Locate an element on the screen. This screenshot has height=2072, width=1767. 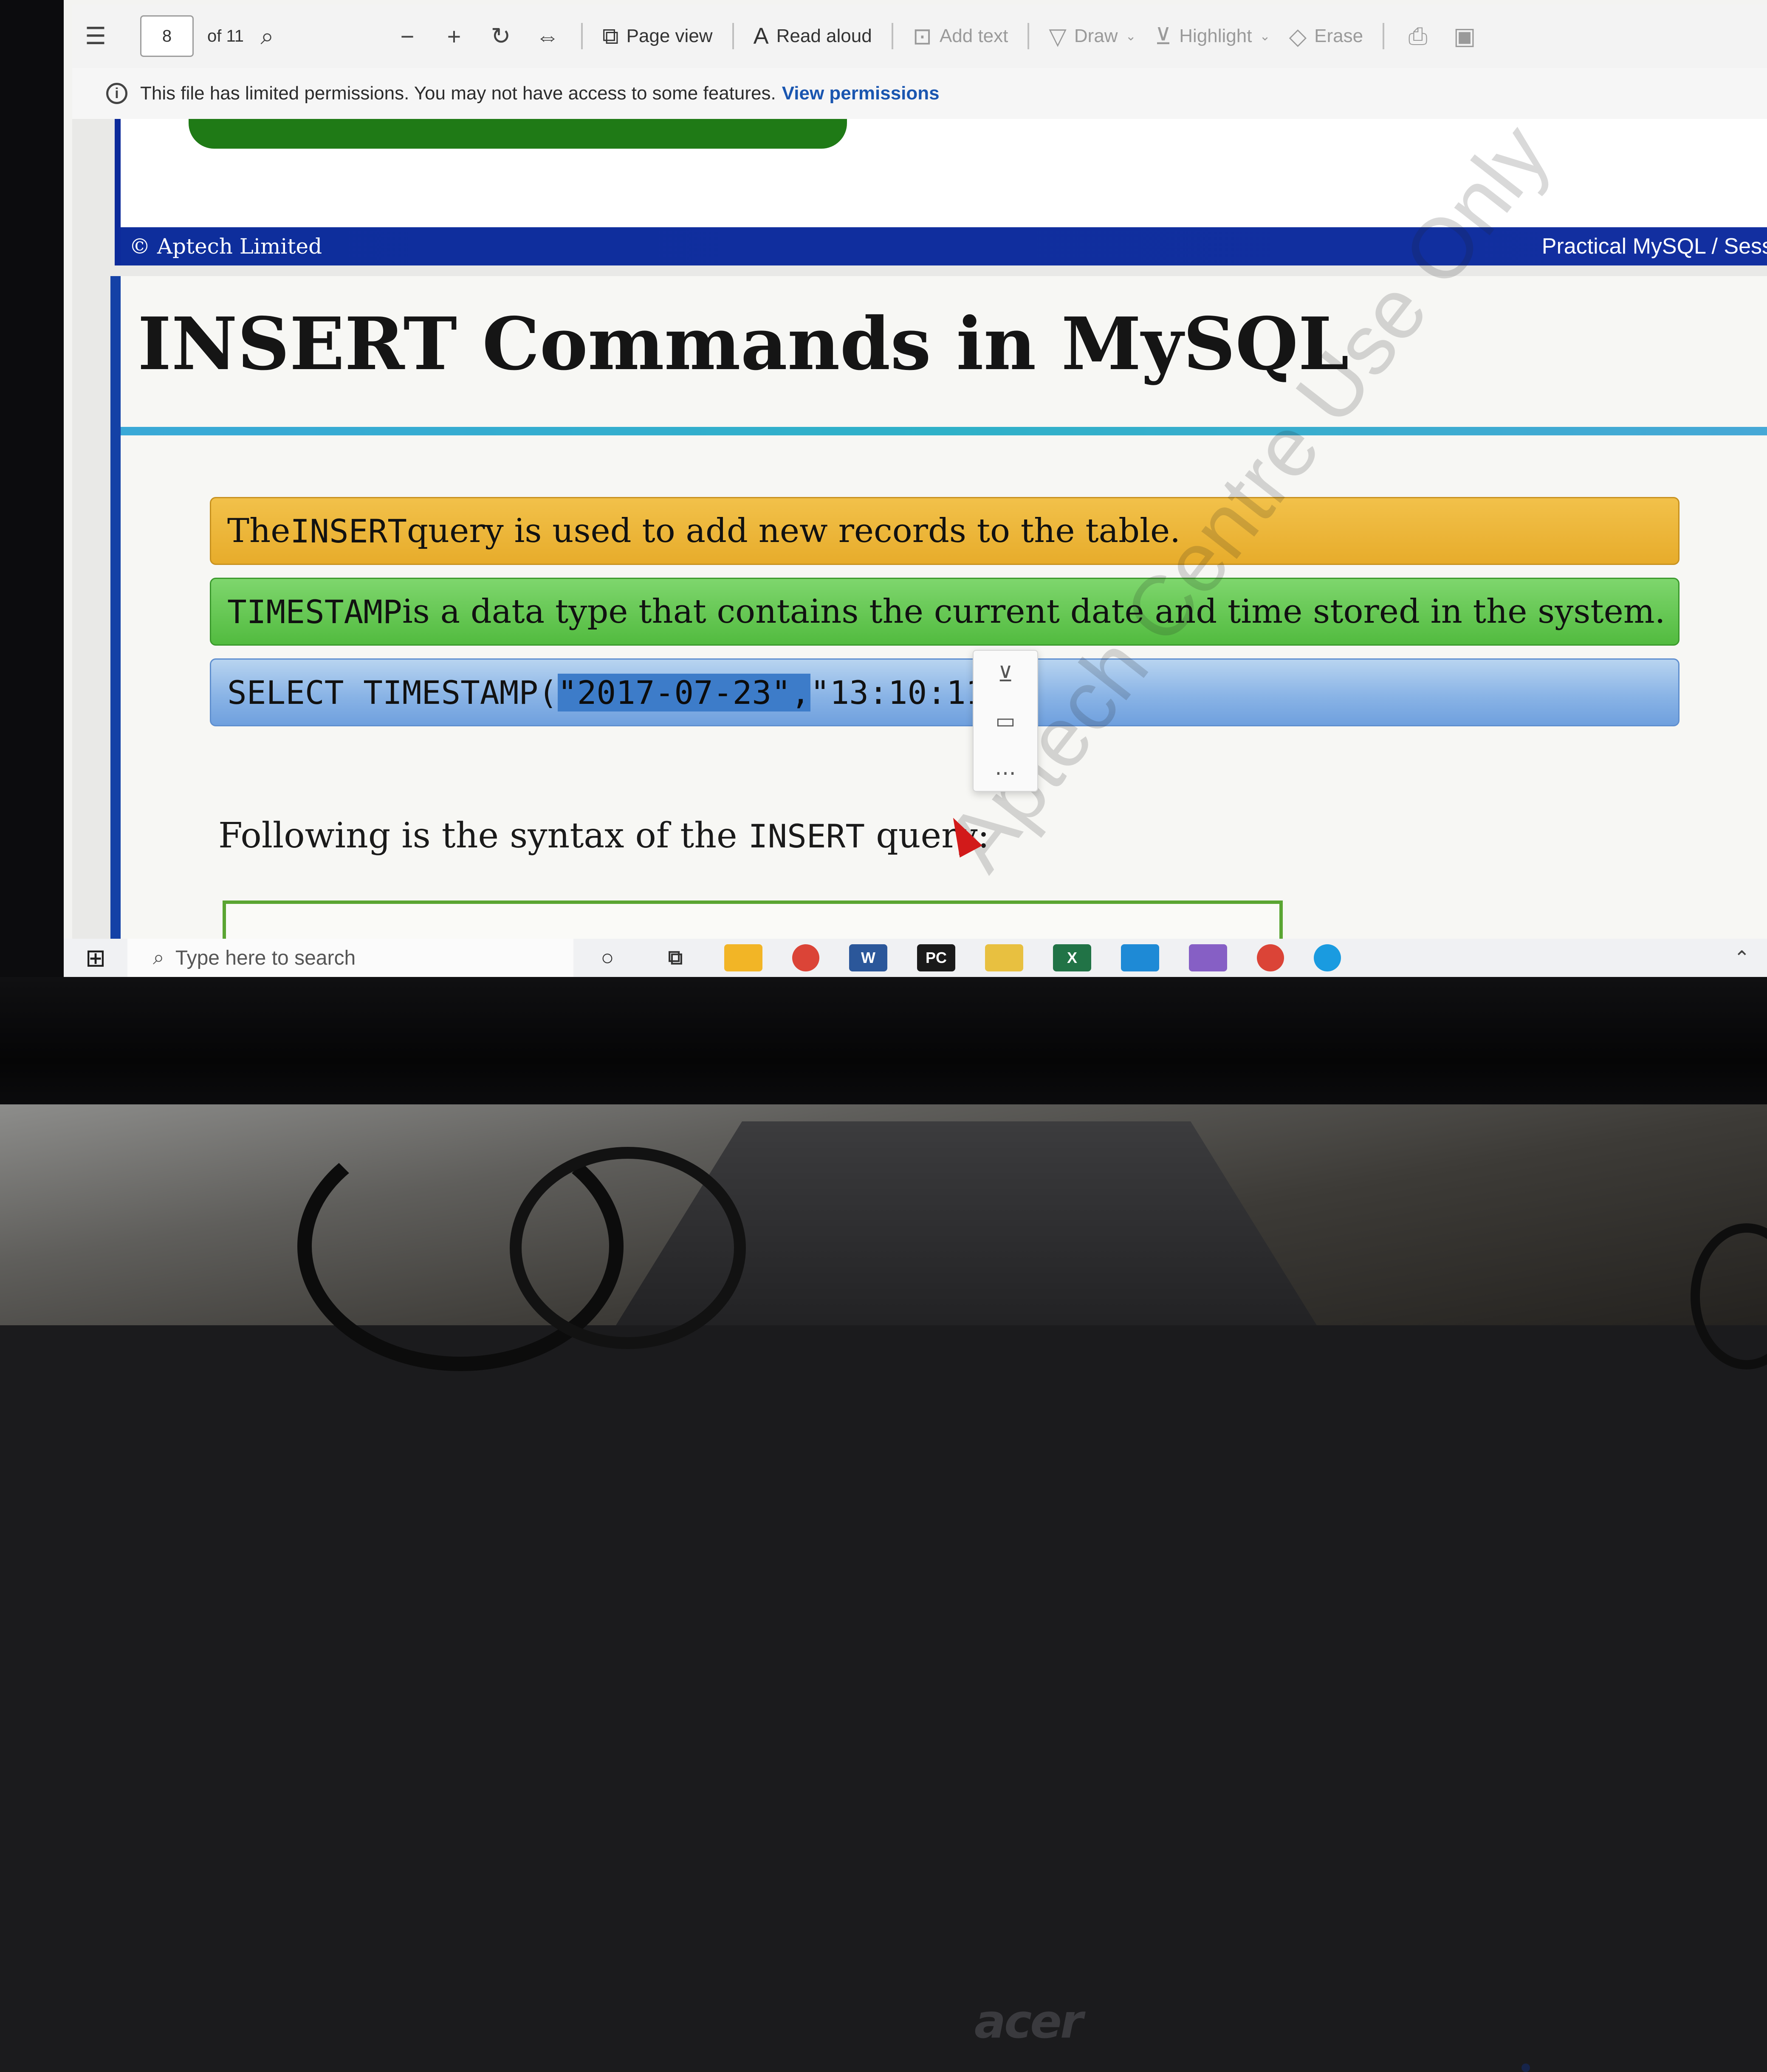
edge-icon is located at coordinates (1327, 957).